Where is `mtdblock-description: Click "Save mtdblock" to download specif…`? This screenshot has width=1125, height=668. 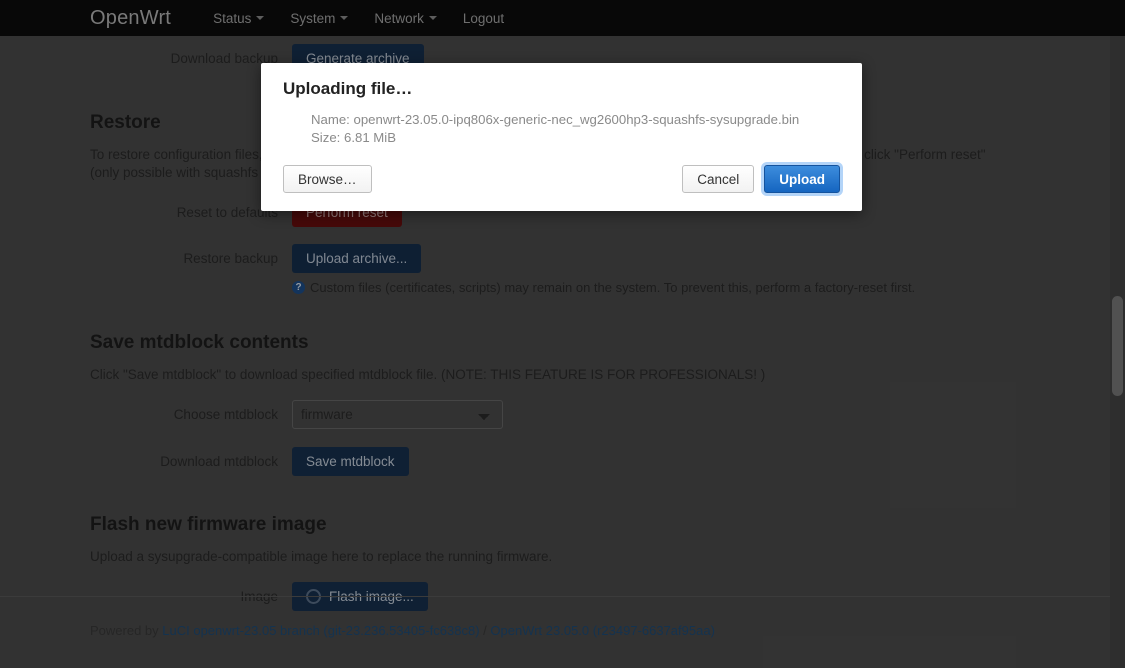
mtdblock-description: Click "Save mtdblock" to download specif… is located at coordinates (428, 374).